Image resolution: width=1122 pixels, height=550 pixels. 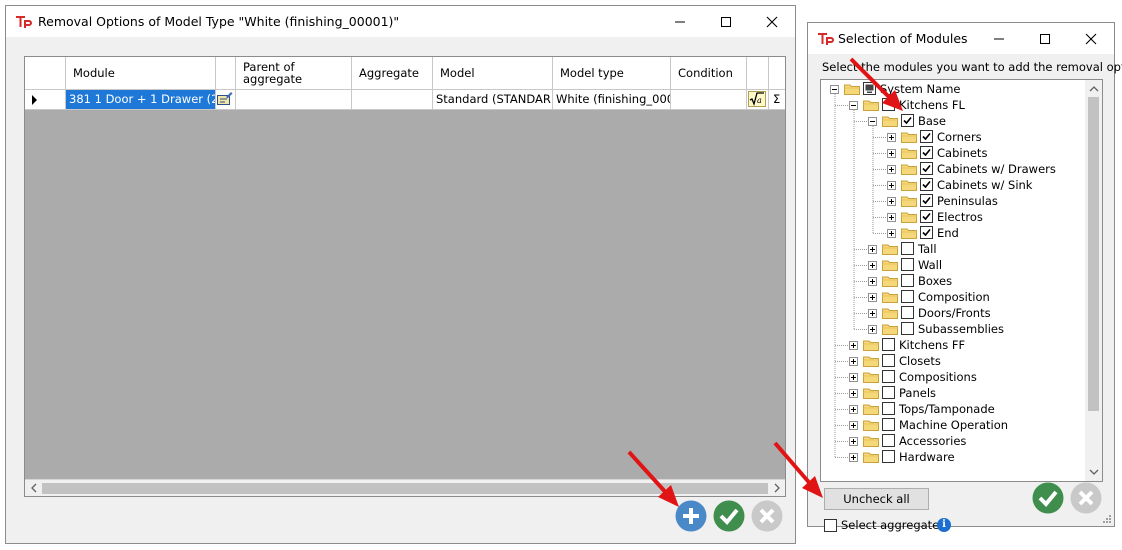 I want to click on column-header-model: Model, so click(x=493, y=73).